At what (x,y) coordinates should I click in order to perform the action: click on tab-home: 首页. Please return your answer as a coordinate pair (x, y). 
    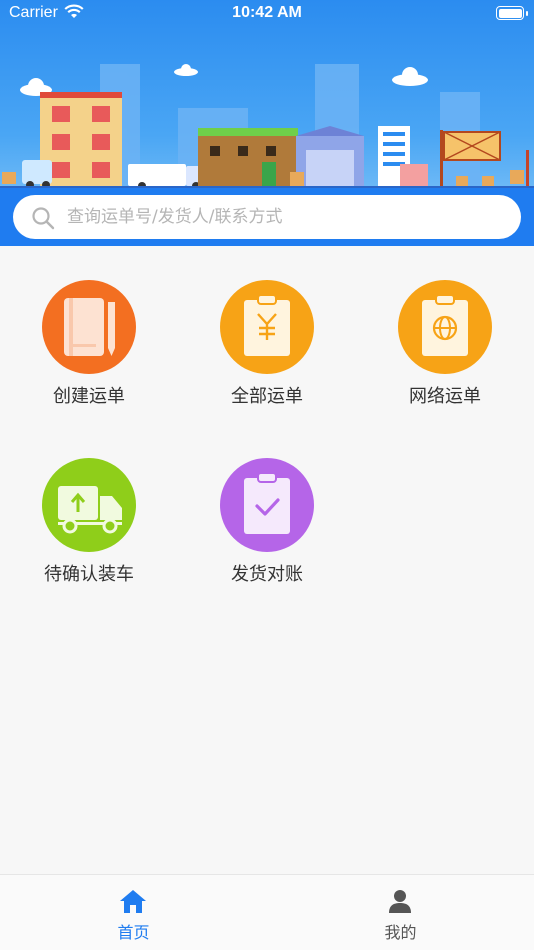
    Looking at the image, I should click on (133, 912).